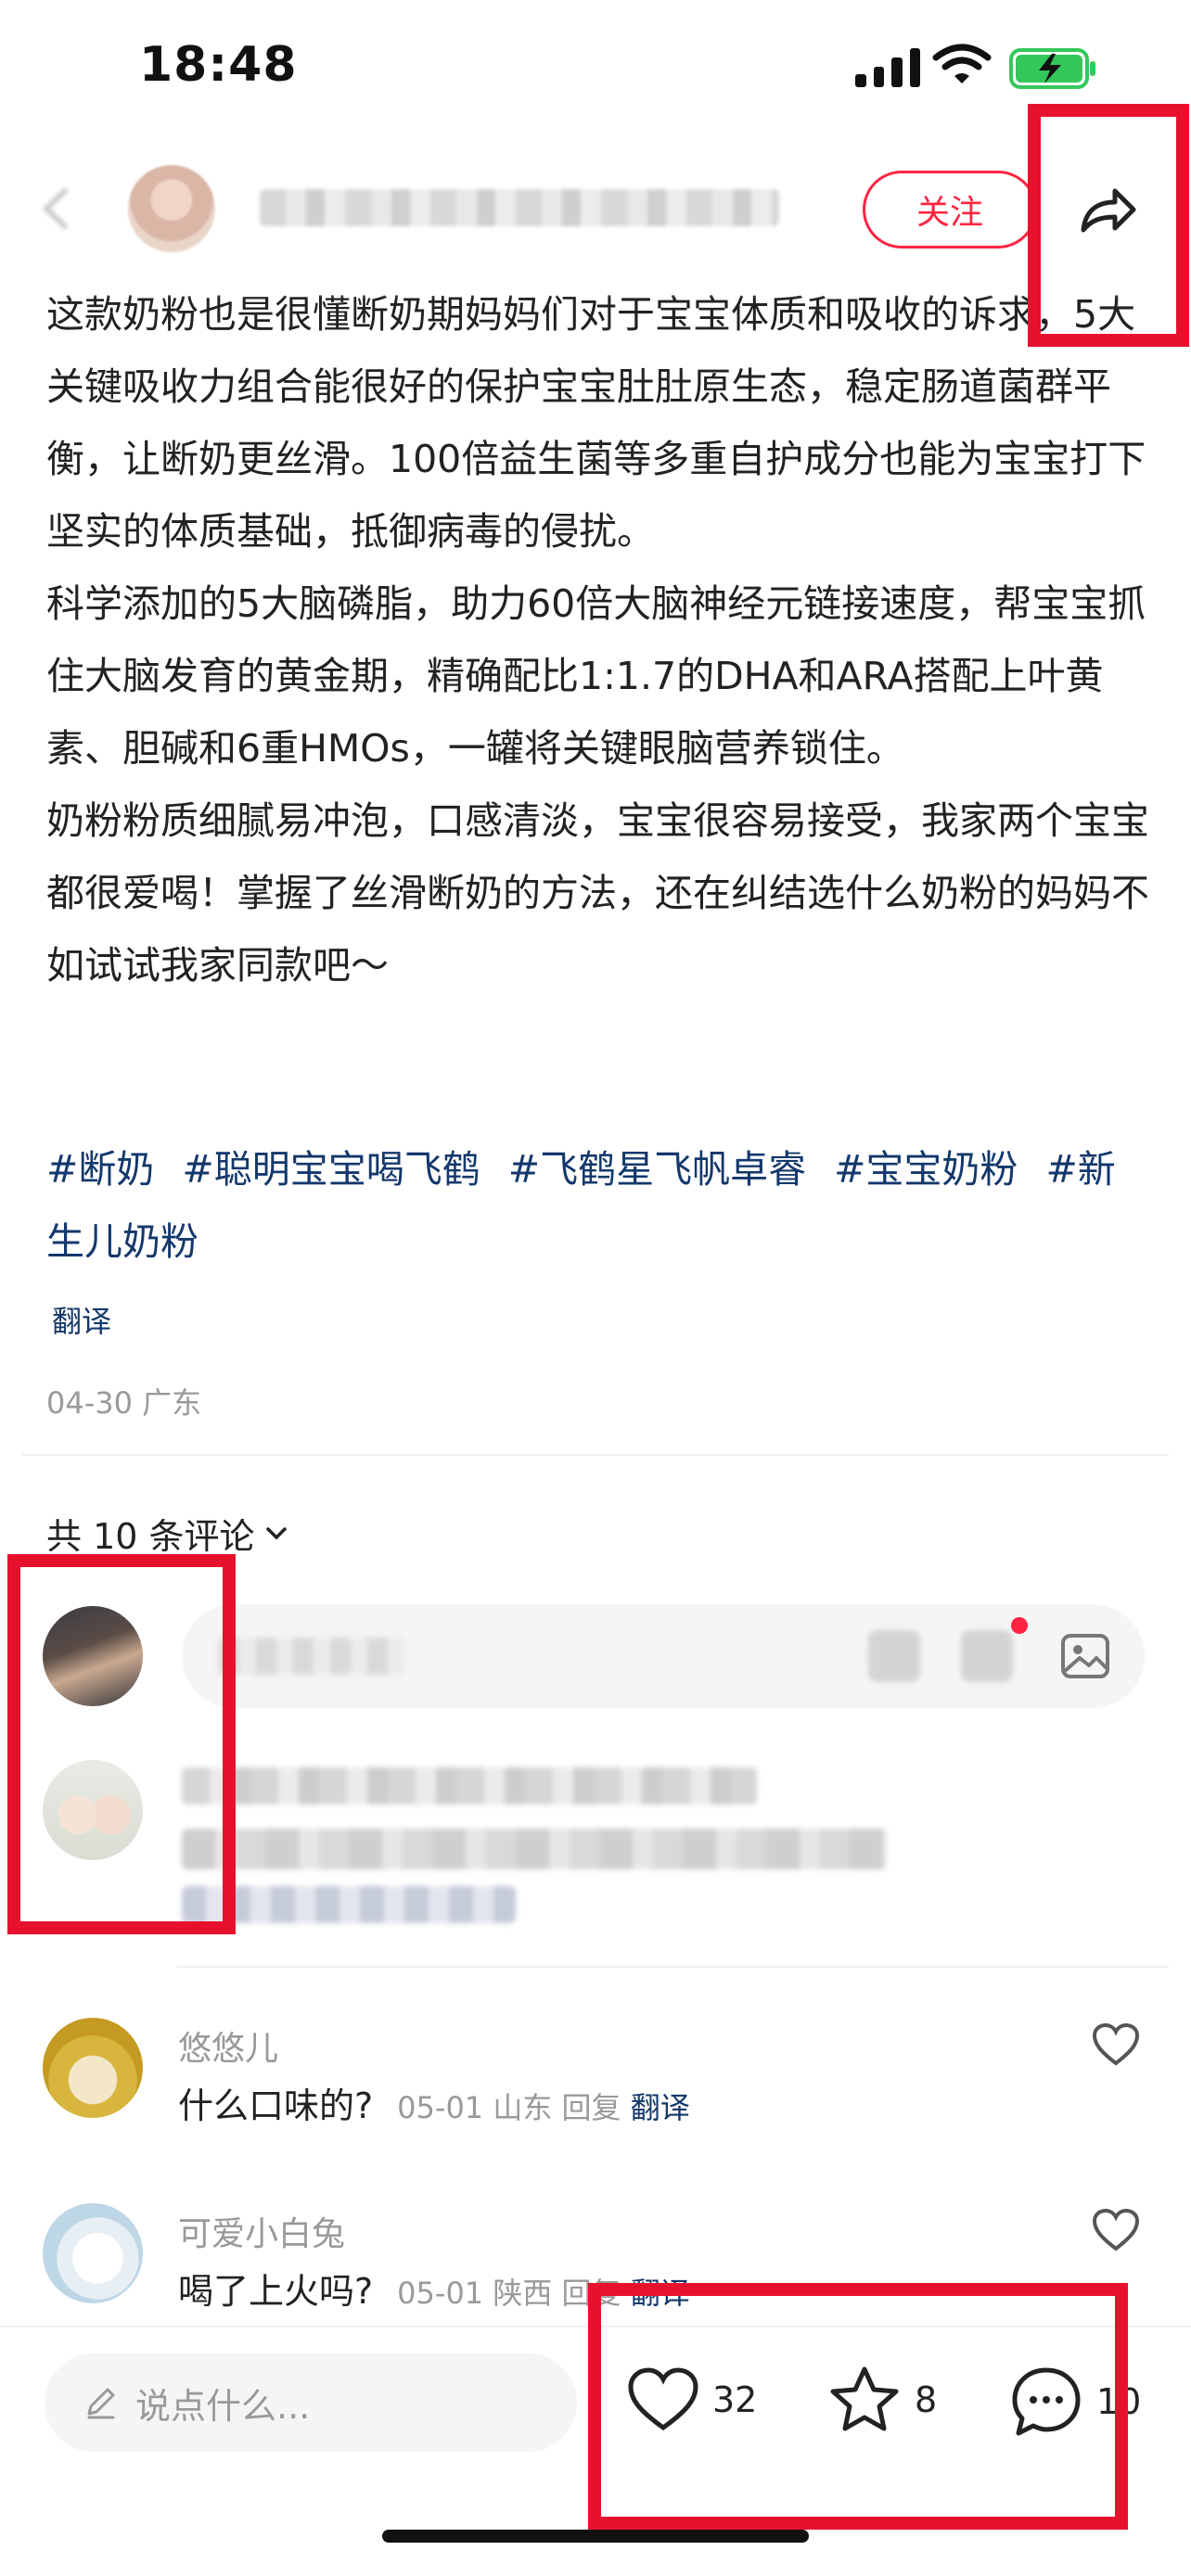 The image size is (1191, 2576). I want to click on image-icon, so click(1085, 1656).